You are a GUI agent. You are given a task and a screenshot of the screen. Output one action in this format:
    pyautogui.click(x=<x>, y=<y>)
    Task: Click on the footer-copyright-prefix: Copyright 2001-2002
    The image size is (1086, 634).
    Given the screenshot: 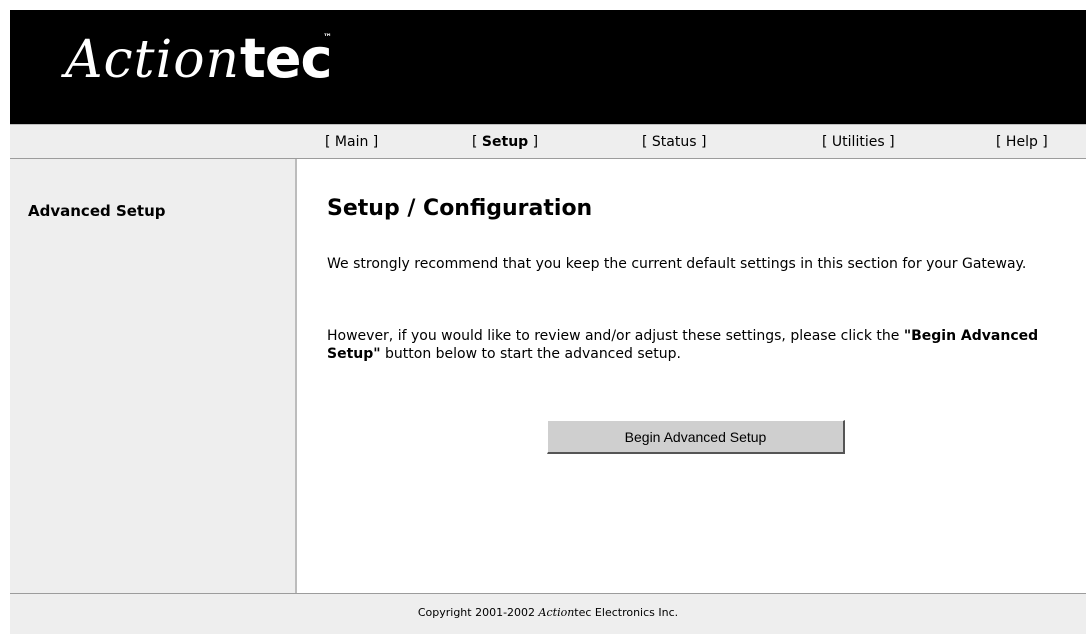 What is the action you would take?
    pyautogui.click(x=478, y=612)
    